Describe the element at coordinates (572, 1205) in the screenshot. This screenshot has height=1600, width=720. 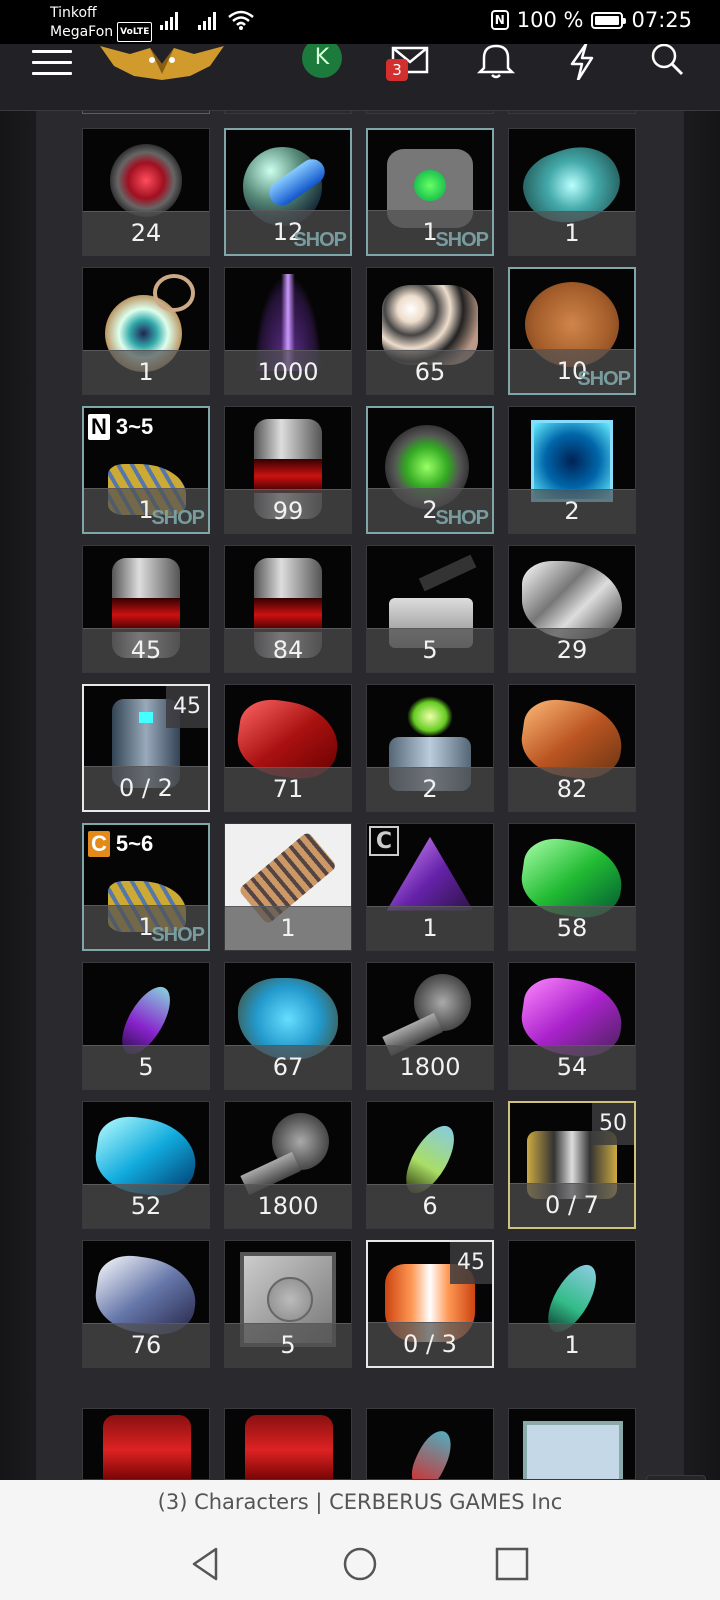
I see `item-quantity: 0 / 7` at that location.